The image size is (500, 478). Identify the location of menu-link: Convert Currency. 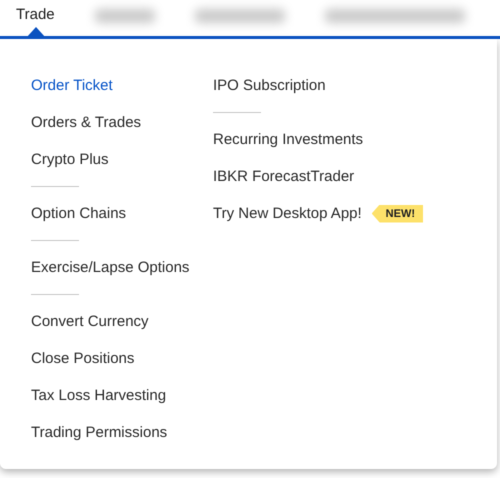
(90, 321).